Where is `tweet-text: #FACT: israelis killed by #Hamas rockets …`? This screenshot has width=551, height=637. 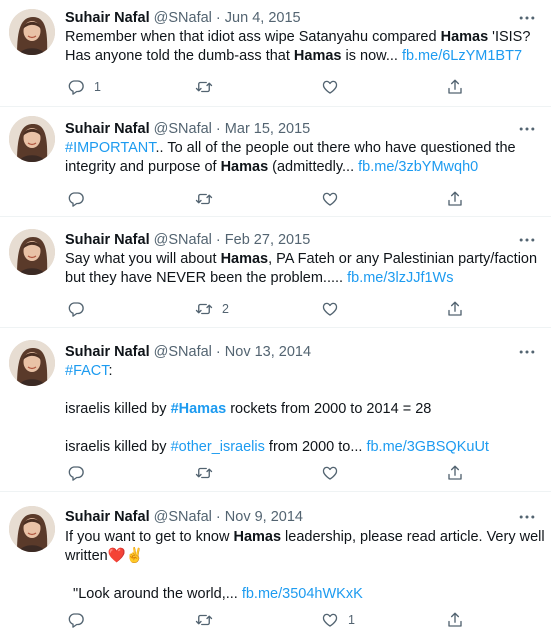
tweet-text: #FACT: israelis killed by #Hamas rockets … is located at coordinates (300, 409).